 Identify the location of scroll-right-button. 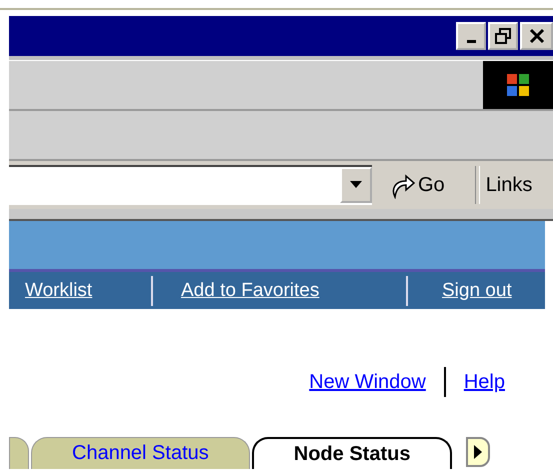
(478, 452).